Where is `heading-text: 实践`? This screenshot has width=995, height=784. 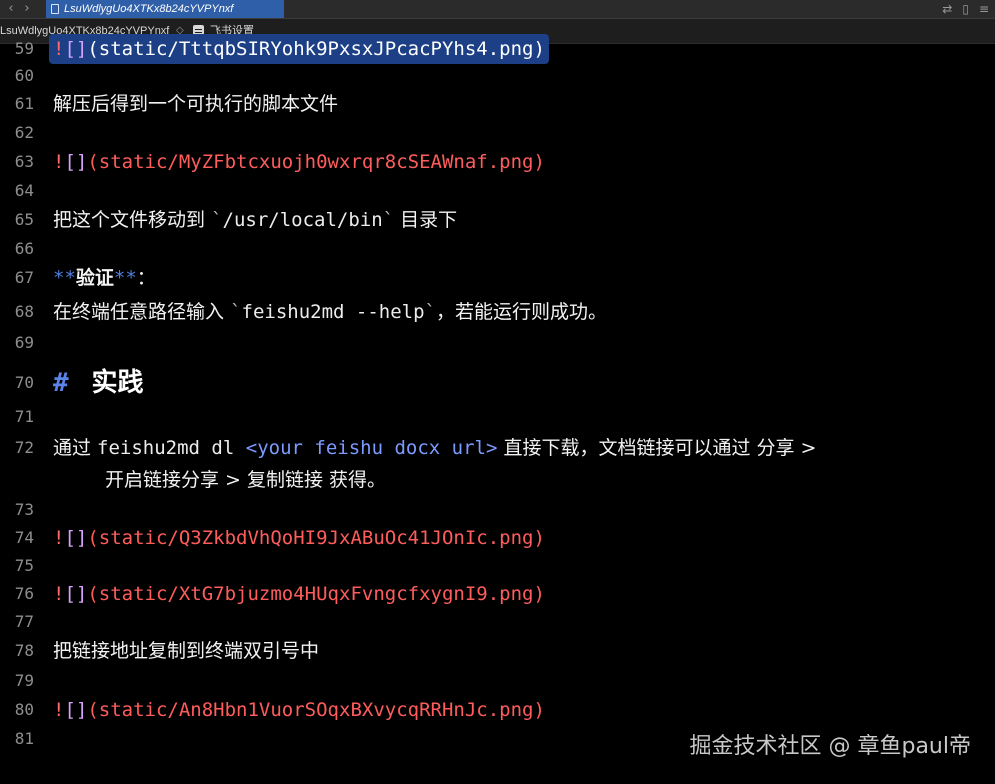
heading-text: 实践 is located at coordinates (117, 383).